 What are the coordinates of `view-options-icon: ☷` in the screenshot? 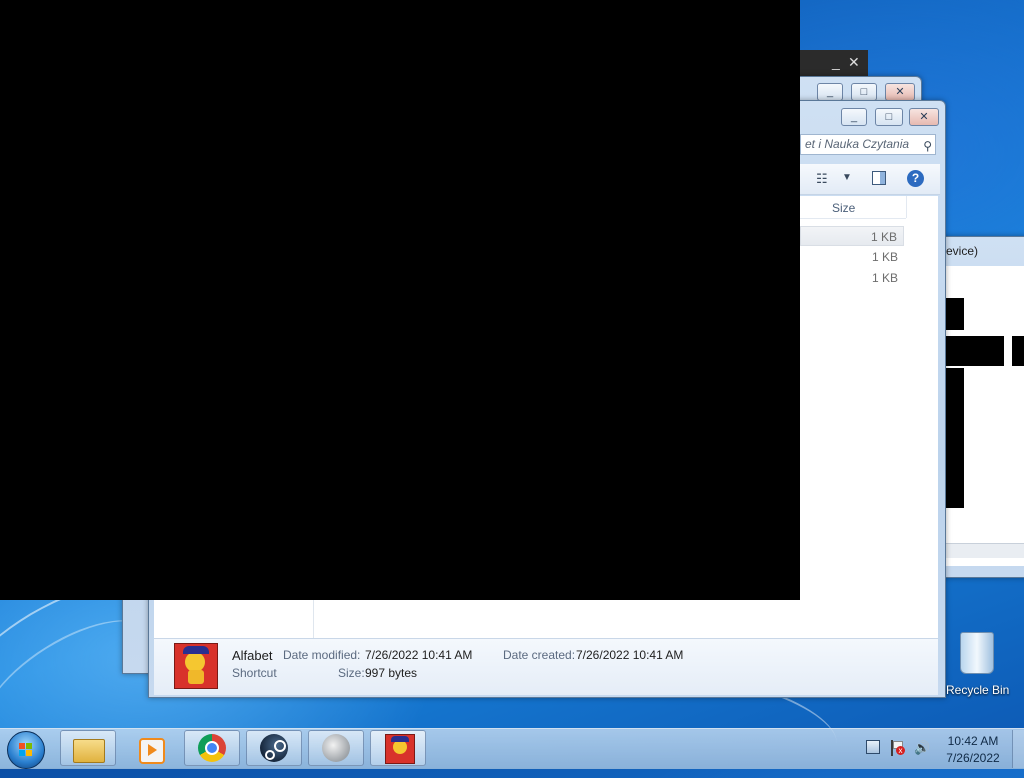 It's located at (822, 179).